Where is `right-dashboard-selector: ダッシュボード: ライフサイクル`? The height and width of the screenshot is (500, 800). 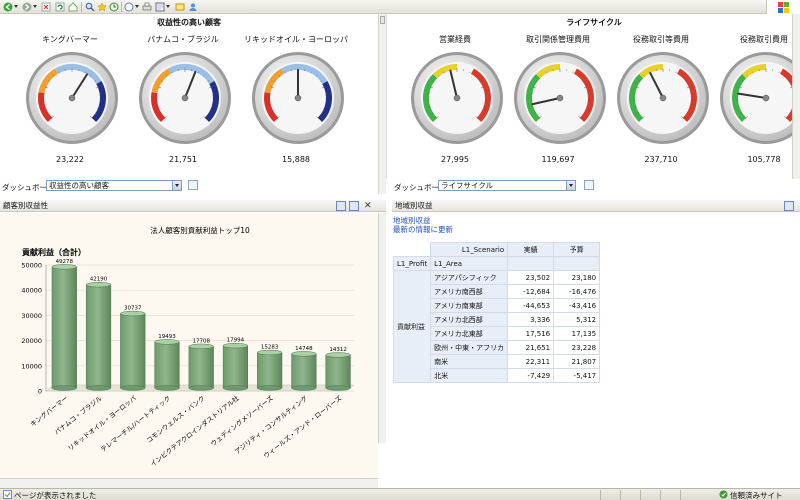
right-dashboard-selector: ダッシュボード: ライフサイクル is located at coordinates (592, 187).